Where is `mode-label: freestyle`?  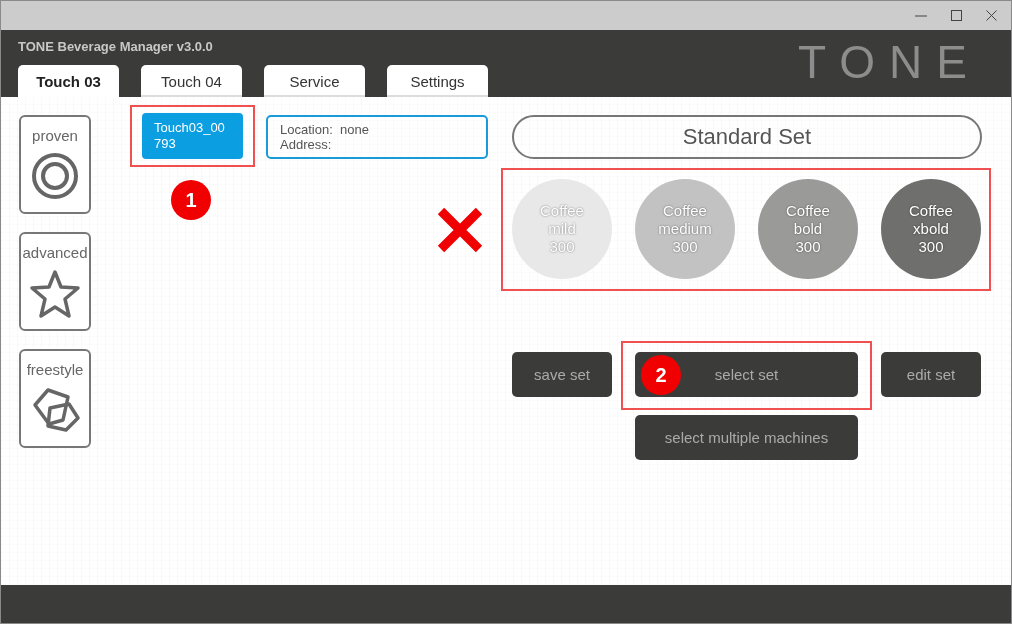
mode-label: freestyle is located at coordinates (55, 369).